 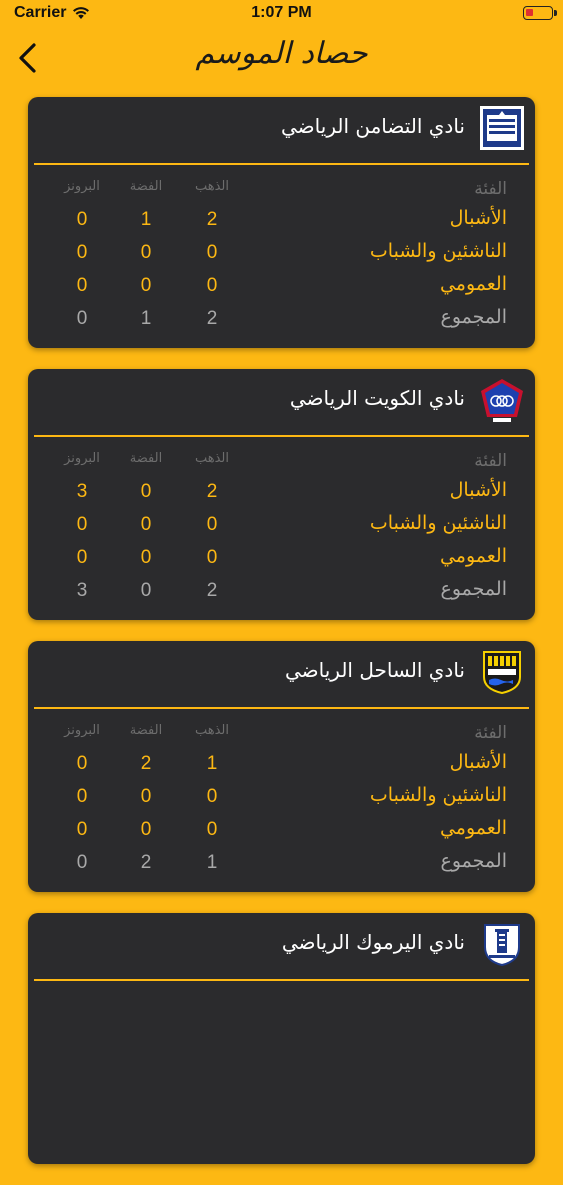 I want to click on battery-icon, so click(x=540, y=13).